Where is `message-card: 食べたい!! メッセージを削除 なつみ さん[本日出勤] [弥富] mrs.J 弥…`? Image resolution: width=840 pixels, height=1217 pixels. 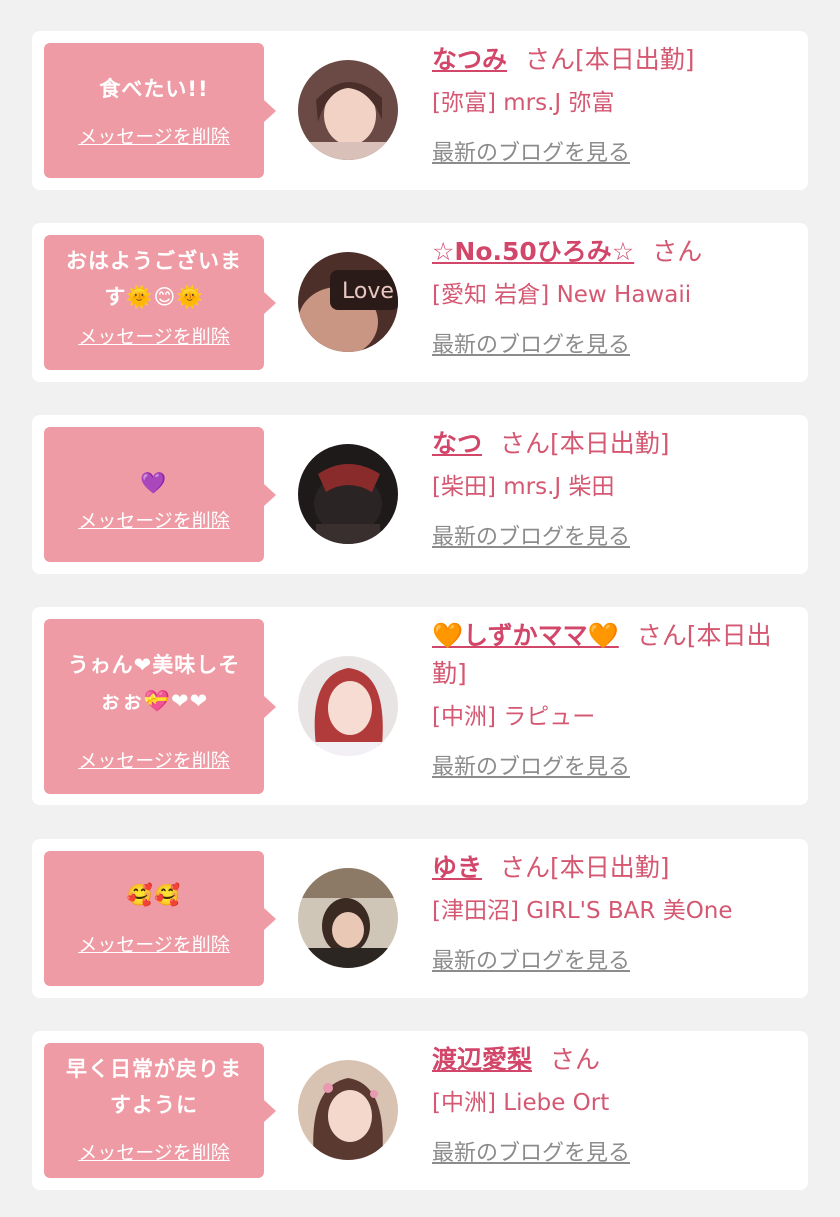
message-card: 食べたい!! メッセージを削除 なつみ さん[本日出勤] [弥富] mrs.J 弥… is located at coordinates (420, 110).